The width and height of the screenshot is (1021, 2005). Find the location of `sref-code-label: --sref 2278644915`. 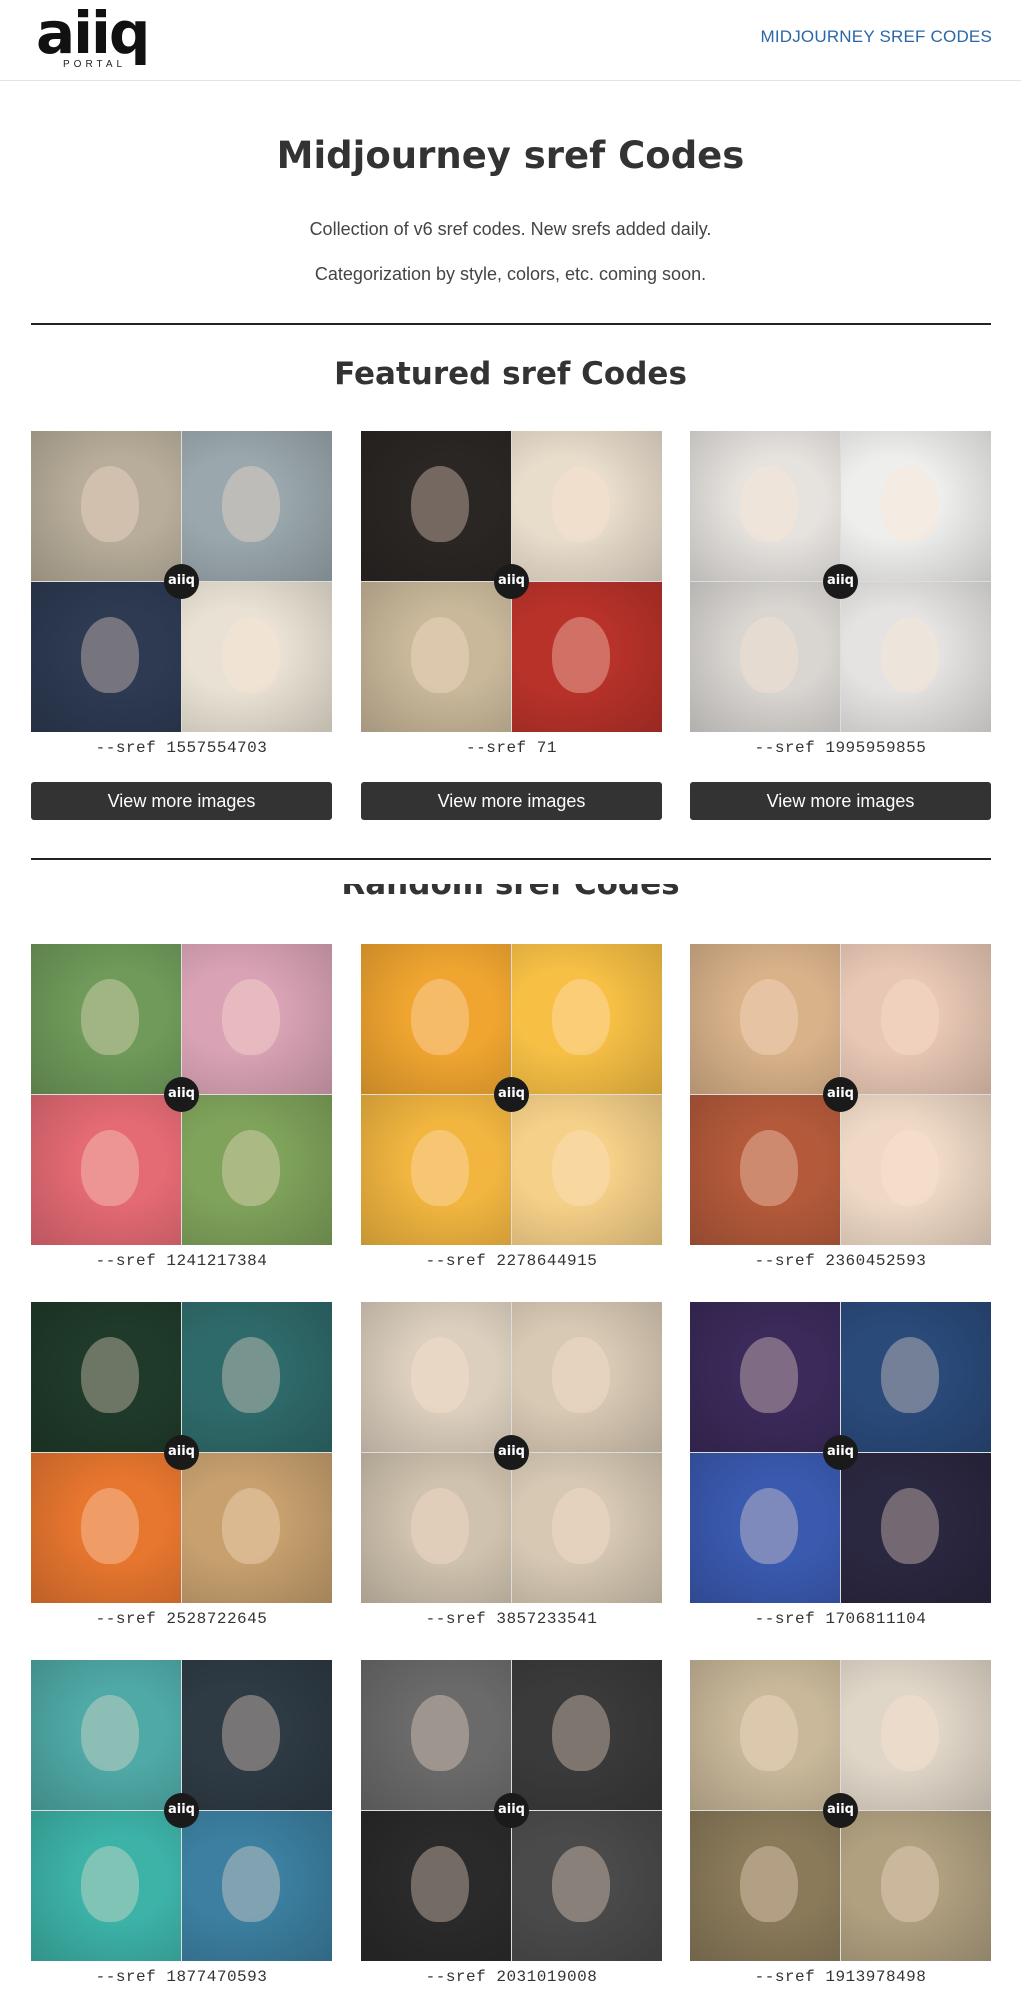

sref-code-label: --sref 2278644915 is located at coordinates (511, 1261).